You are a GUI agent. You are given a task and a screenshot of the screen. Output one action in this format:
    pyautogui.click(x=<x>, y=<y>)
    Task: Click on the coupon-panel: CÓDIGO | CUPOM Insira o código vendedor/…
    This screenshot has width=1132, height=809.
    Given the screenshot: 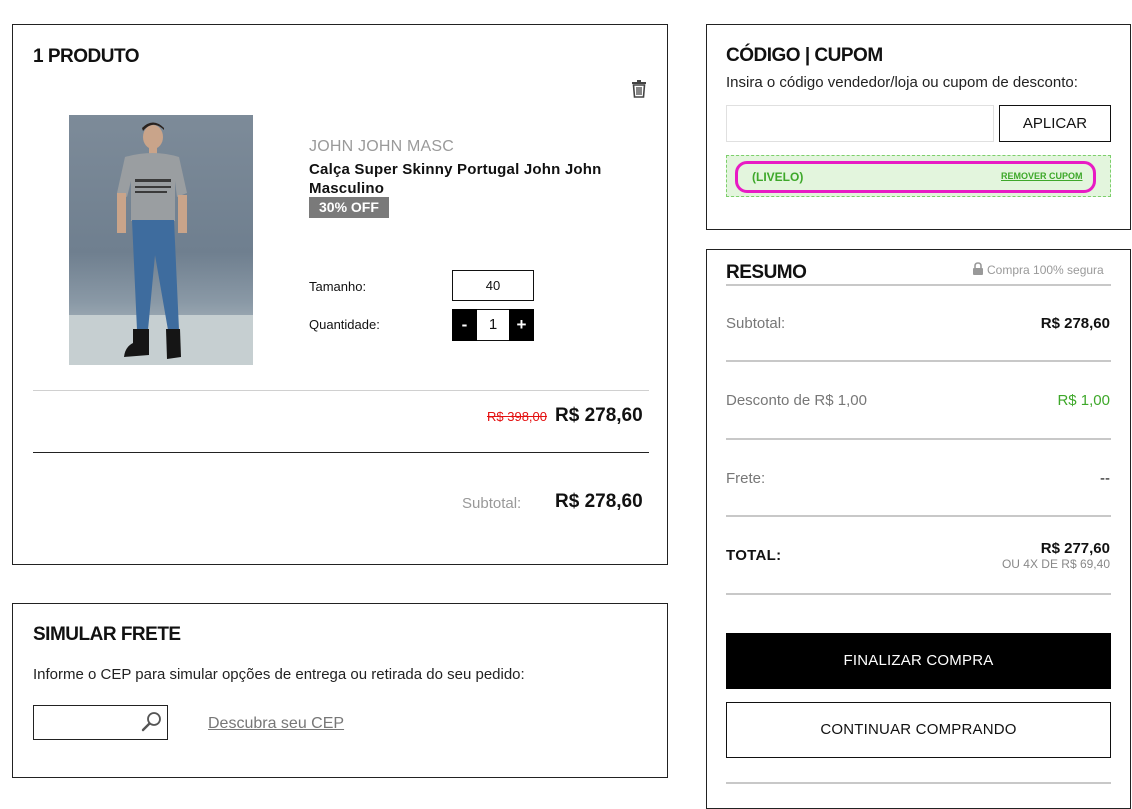 What is the action you would take?
    pyautogui.click(x=918, y=127)
    